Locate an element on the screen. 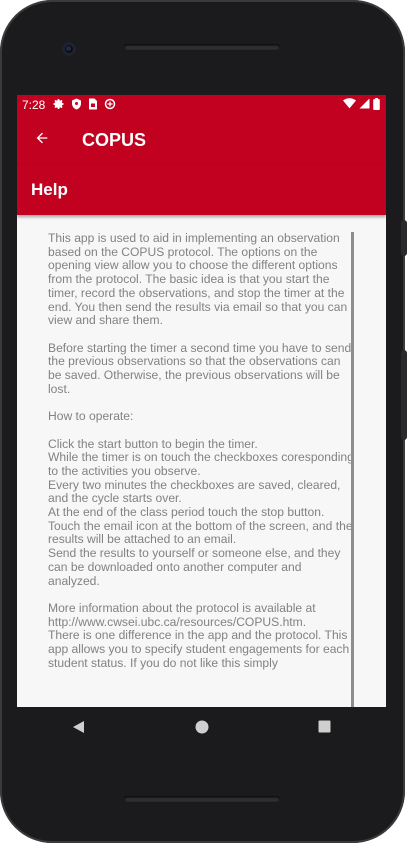  nav-back-button is located at coordinates (79, 729).